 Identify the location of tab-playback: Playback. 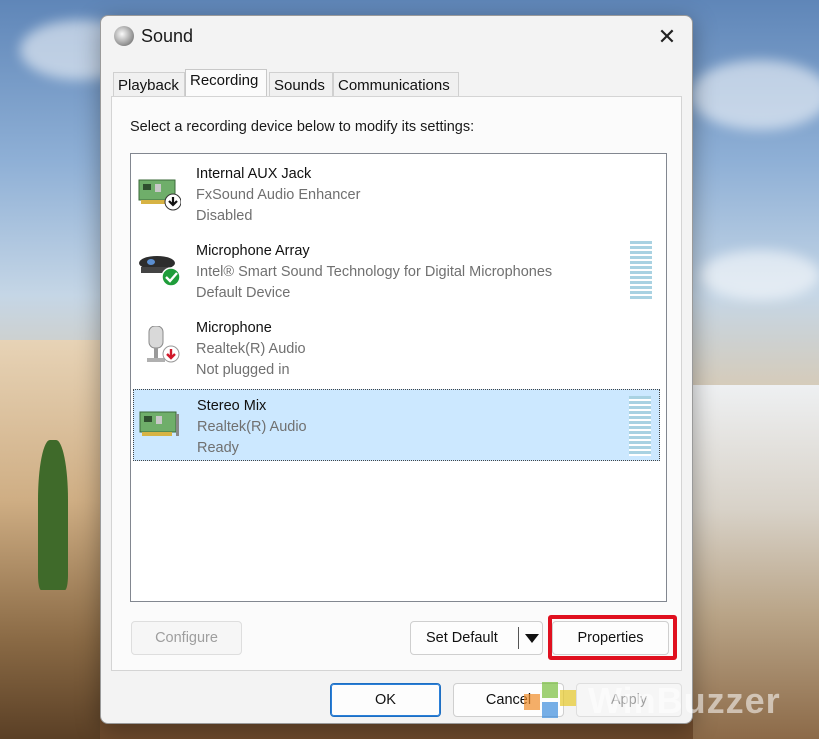
(149, 85).